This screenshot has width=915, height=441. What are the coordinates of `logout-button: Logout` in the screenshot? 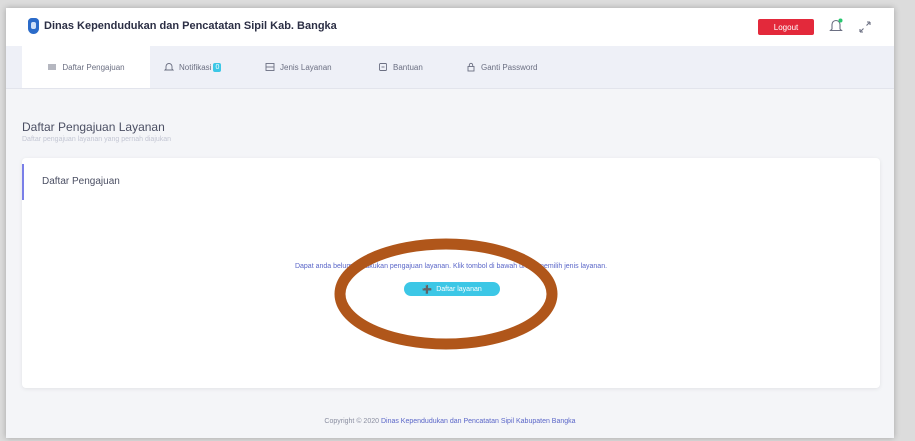 It's located at (786, 27).